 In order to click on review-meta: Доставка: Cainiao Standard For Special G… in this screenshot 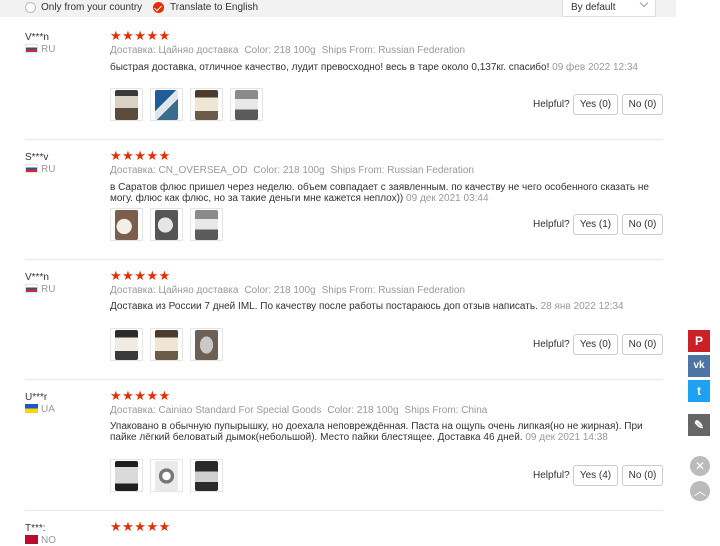, I will do `click(301, 410)`.